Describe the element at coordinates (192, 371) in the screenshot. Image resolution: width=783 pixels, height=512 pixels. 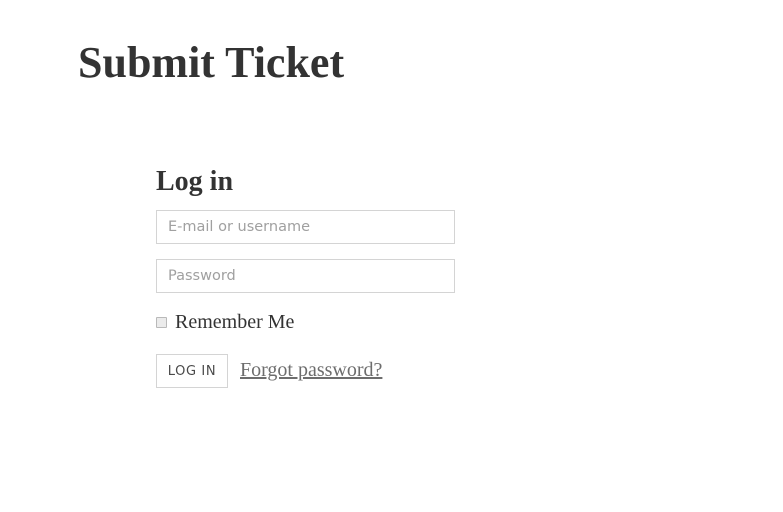
I see `log-in-button: LOG IN` at that location.